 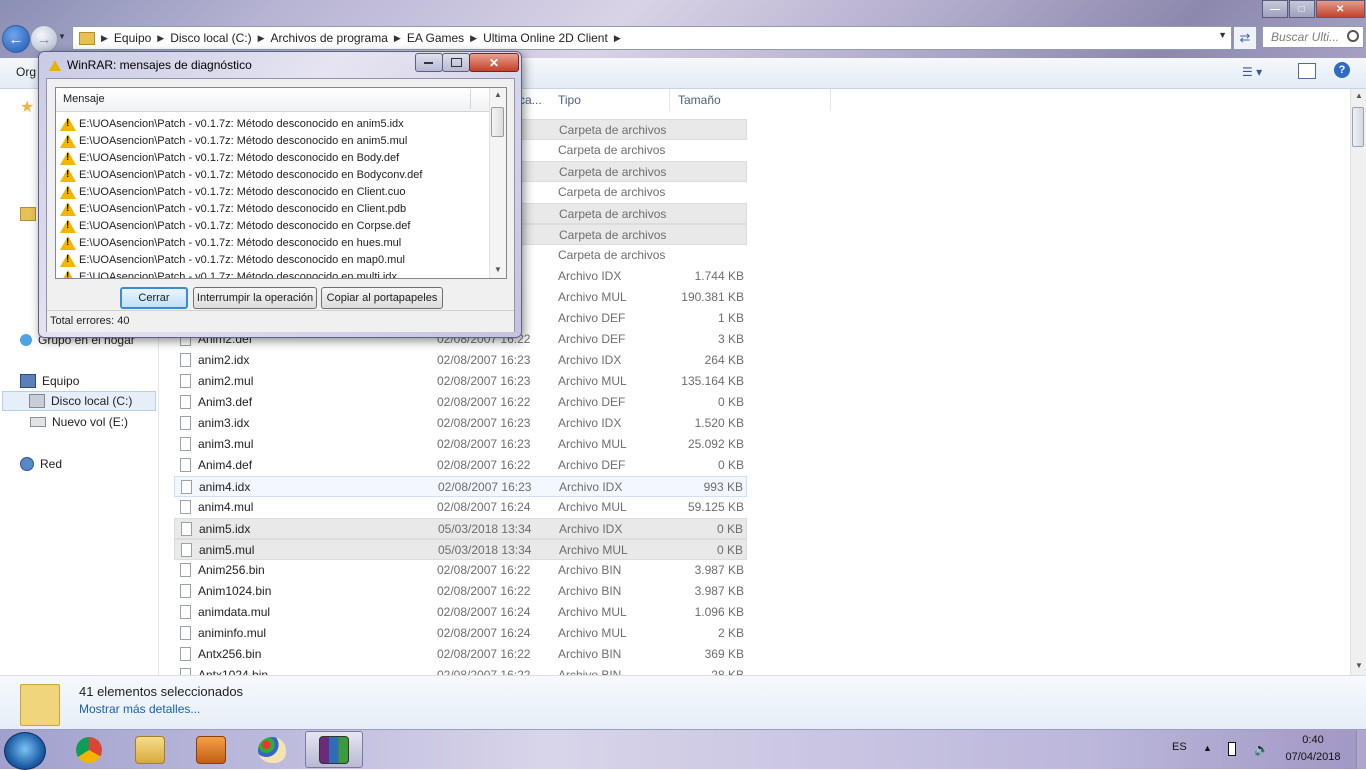 I want to click on clock-date: 07/04/2018, so click(x=1313, y=757).